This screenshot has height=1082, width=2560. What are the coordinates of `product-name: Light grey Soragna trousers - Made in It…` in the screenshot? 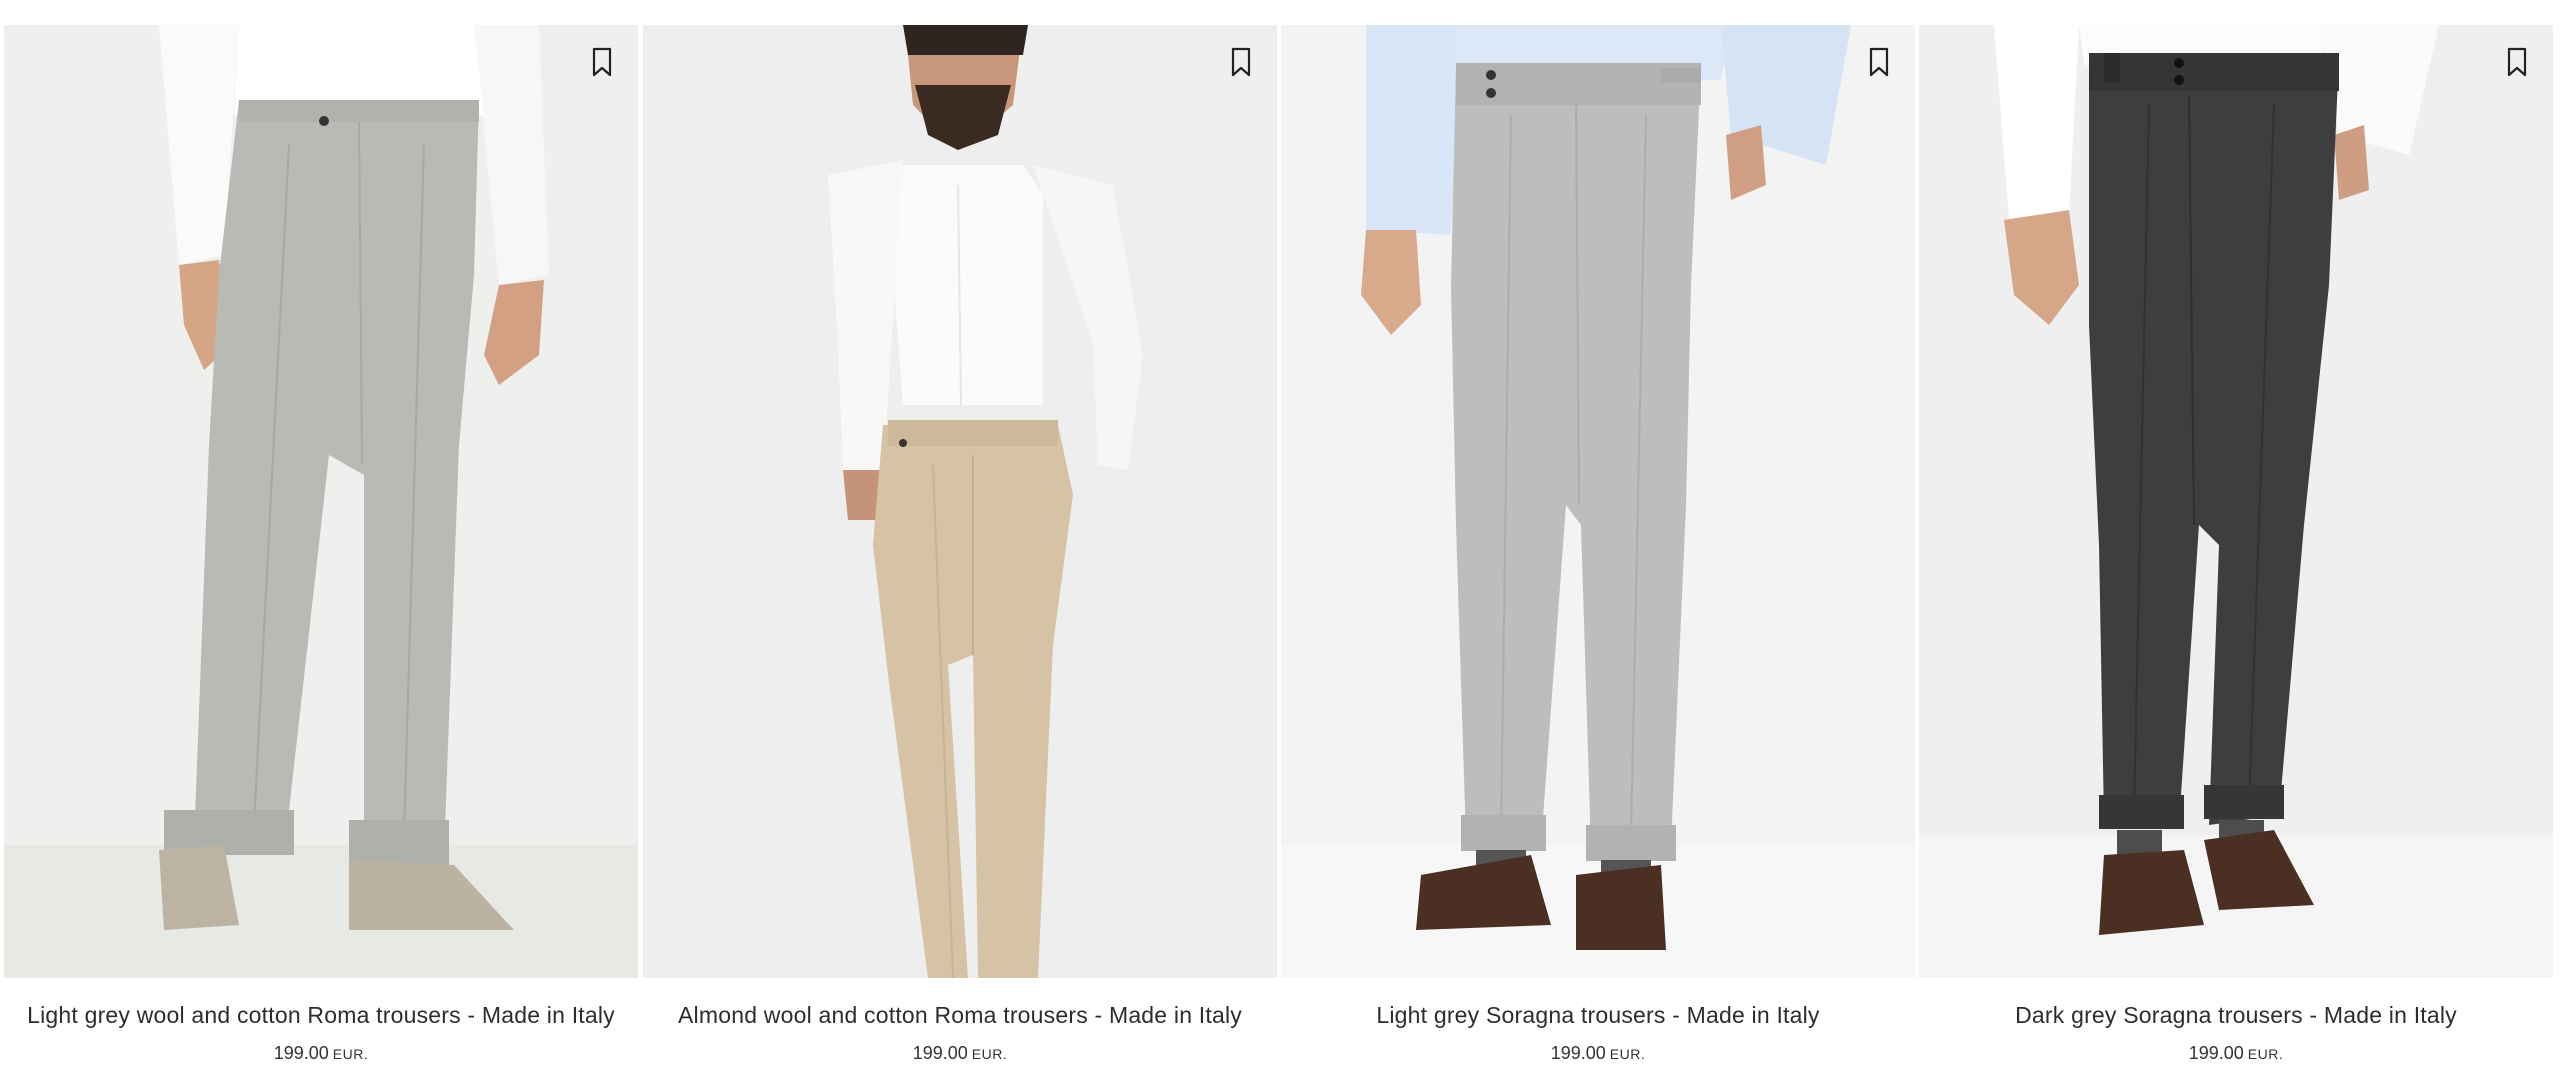 It's located at (1598, 1015).